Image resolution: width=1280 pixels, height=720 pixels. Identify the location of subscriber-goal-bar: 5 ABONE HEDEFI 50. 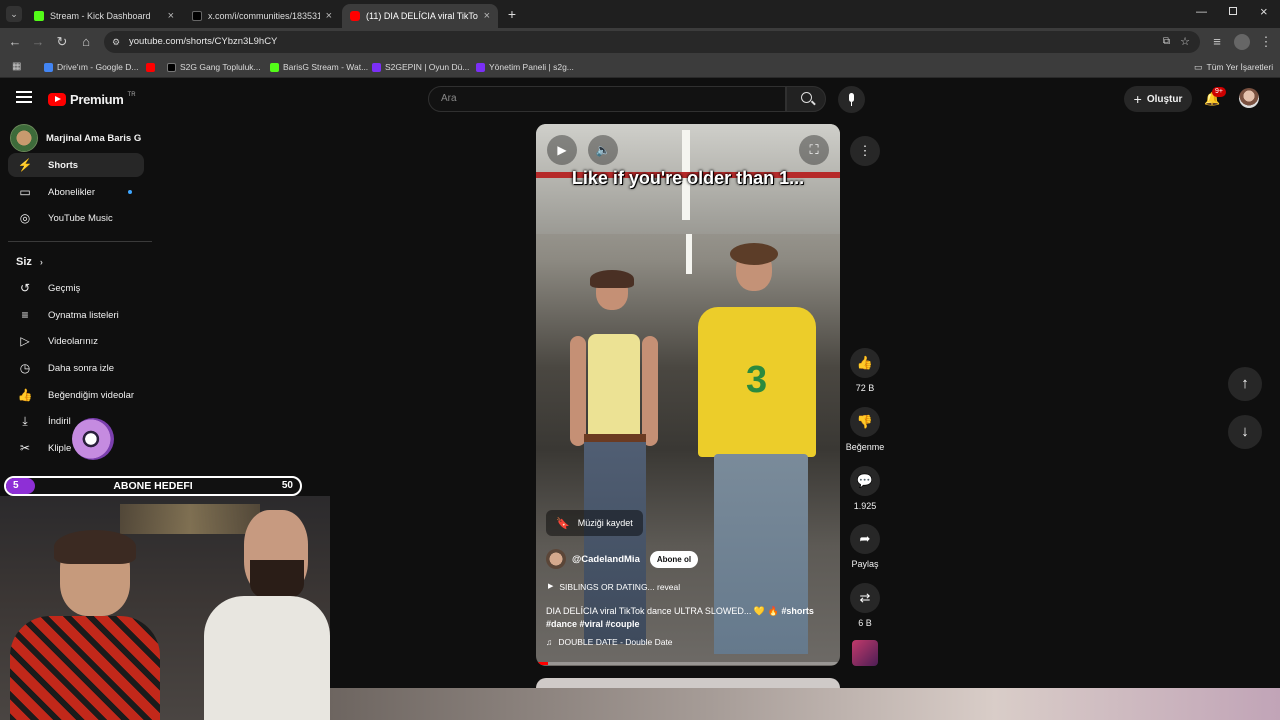
(153, 486).